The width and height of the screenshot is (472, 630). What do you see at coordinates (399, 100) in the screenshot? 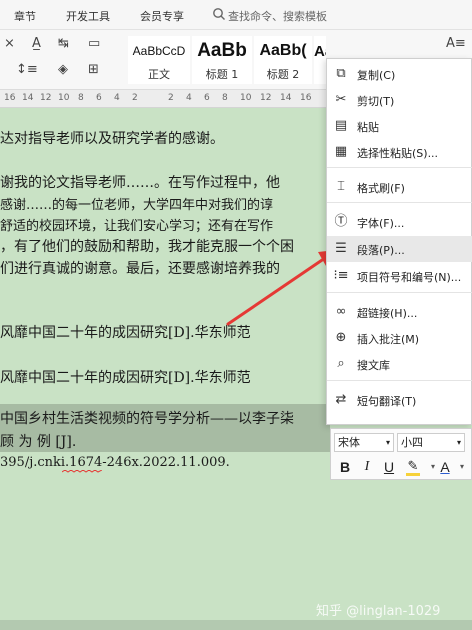
I see `ctx-cut: ✂ 剪切(T)` at bounding box center [399, 100].